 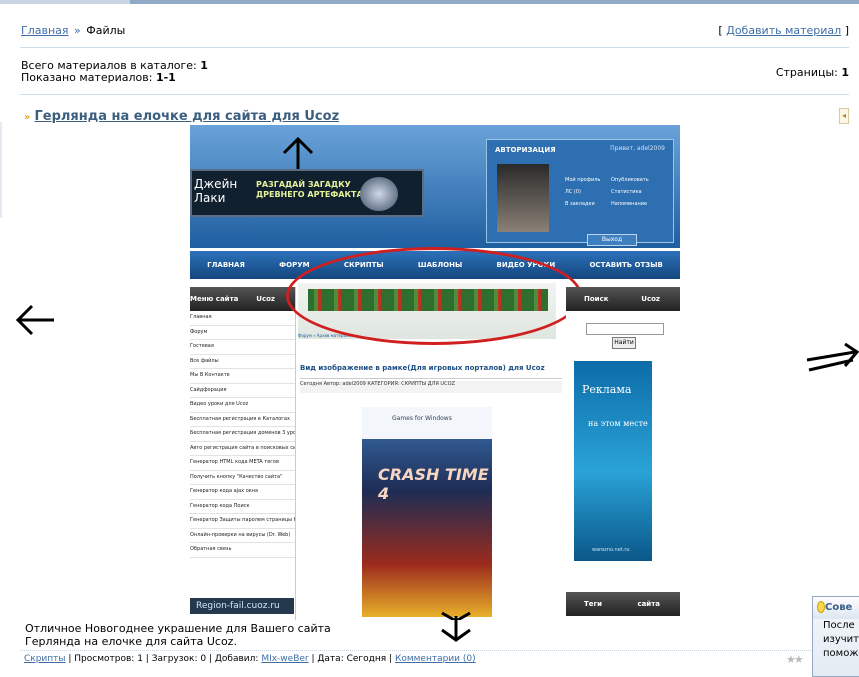 I want to click on screenshot-search-input, so click(x=625, y=329).